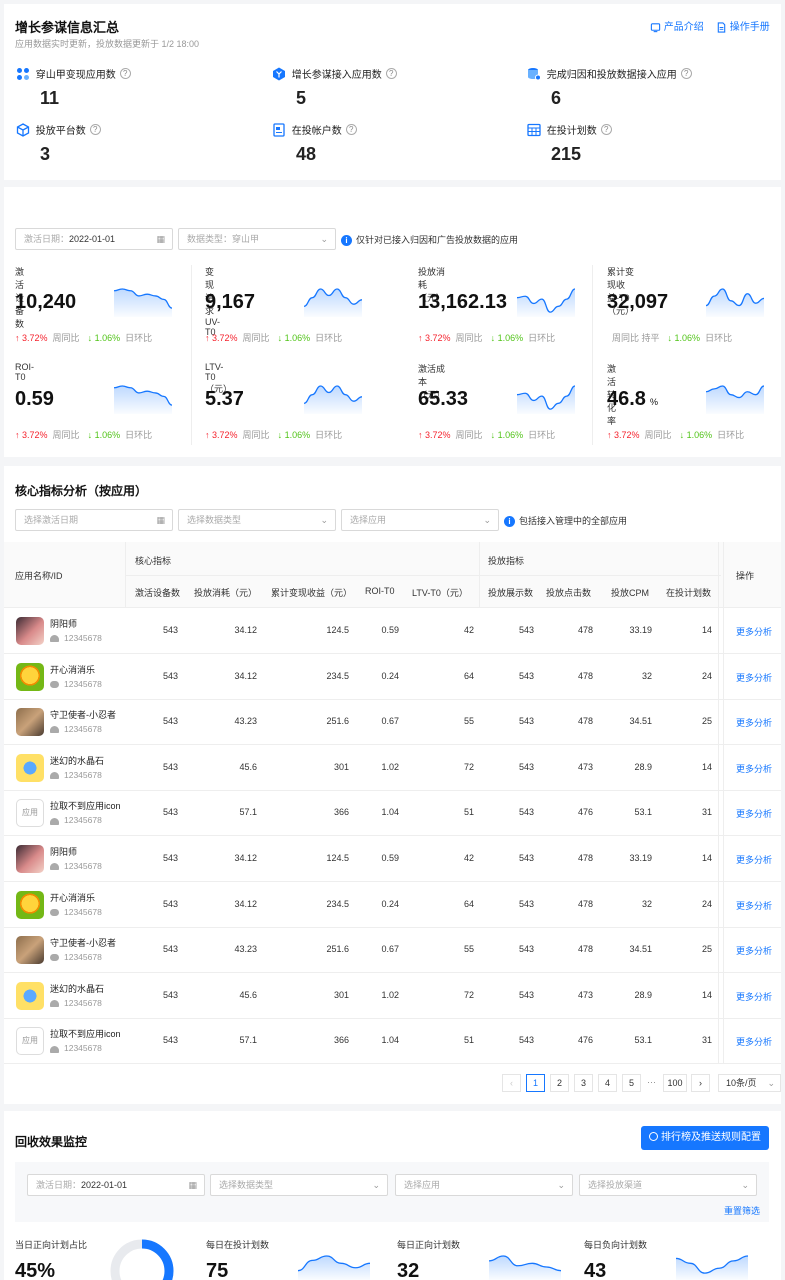 The height and width of the screenshot is (1280, 785). What do you see at coordinates (160, 520) in the screenshot?
I see `calendar-icon: ▦` at bounding box center [160, 520].